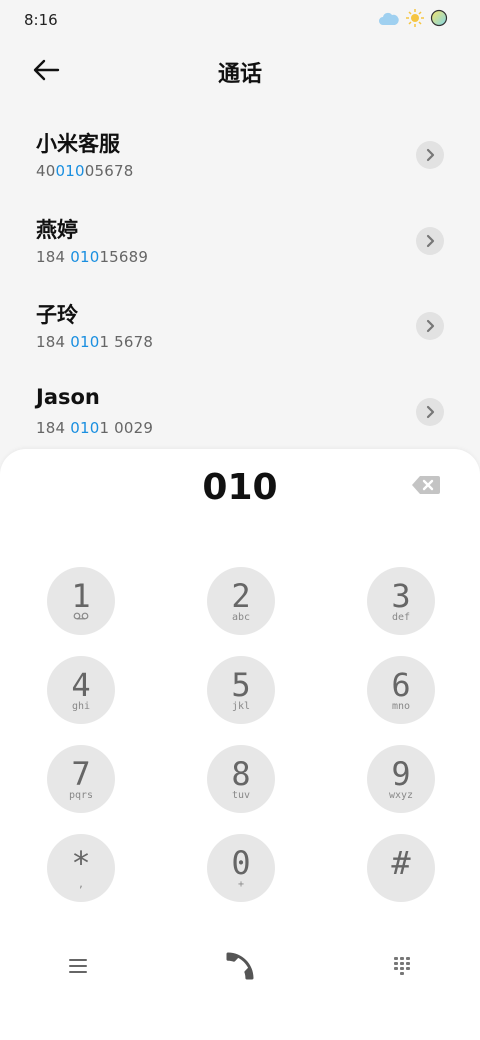  Describe the element at coordinates (241, 617) in the screenshot. I see `key-letters: abc` at that location.